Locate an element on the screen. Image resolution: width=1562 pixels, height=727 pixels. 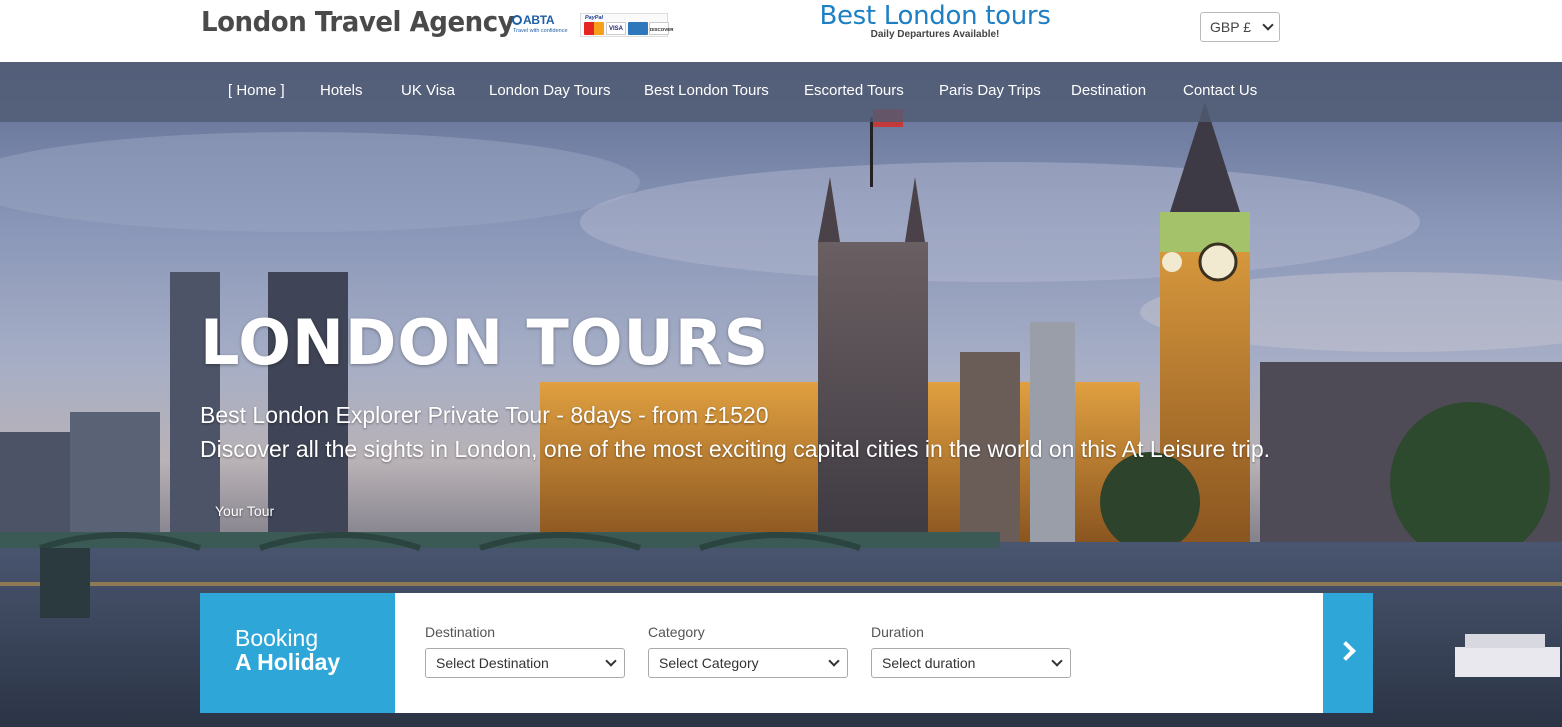
chevron-right-icon is located at coordinates (1346, 651).